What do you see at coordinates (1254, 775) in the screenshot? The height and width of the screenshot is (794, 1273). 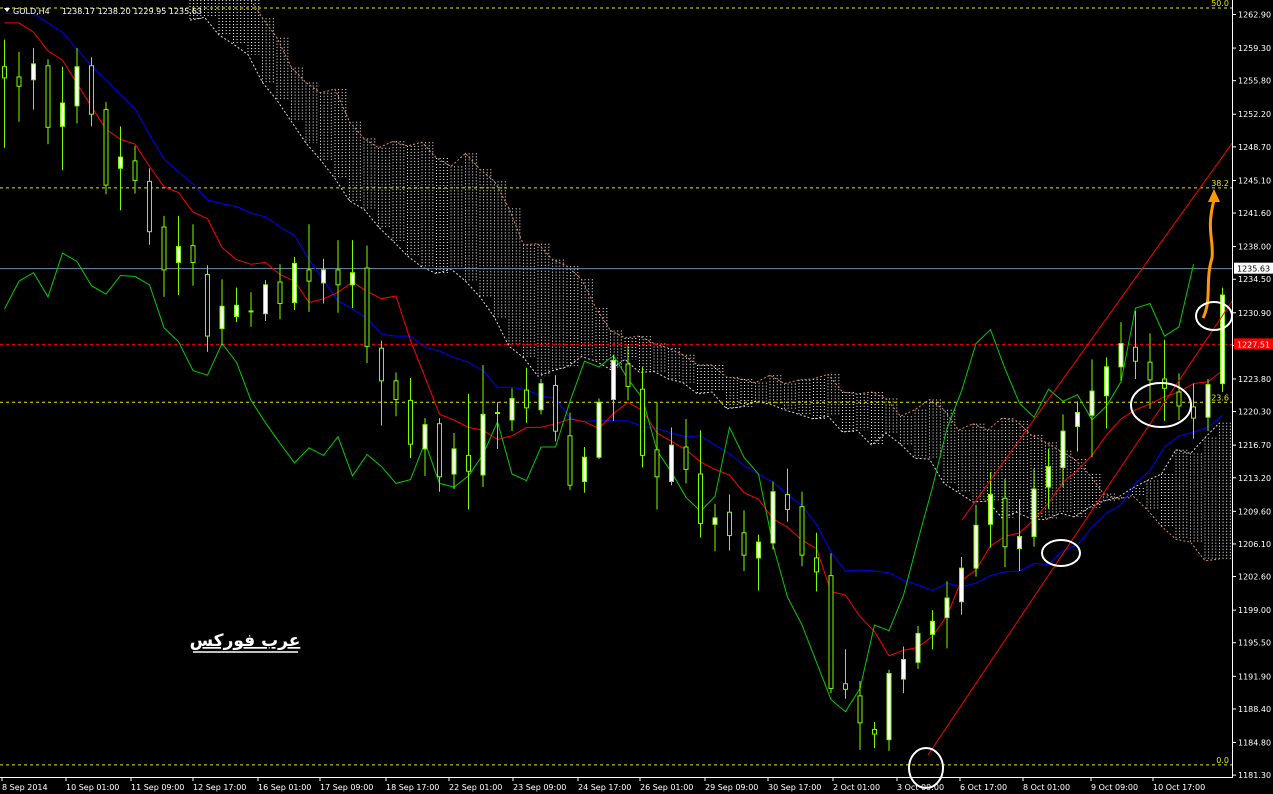 I see `price-tick-label: 1181.30` at bounding box center [1254, 775].